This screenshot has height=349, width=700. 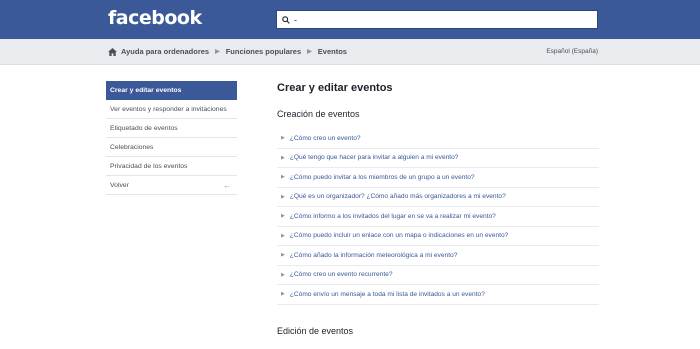 I want to click on search-box, so click(x=437, y=19).